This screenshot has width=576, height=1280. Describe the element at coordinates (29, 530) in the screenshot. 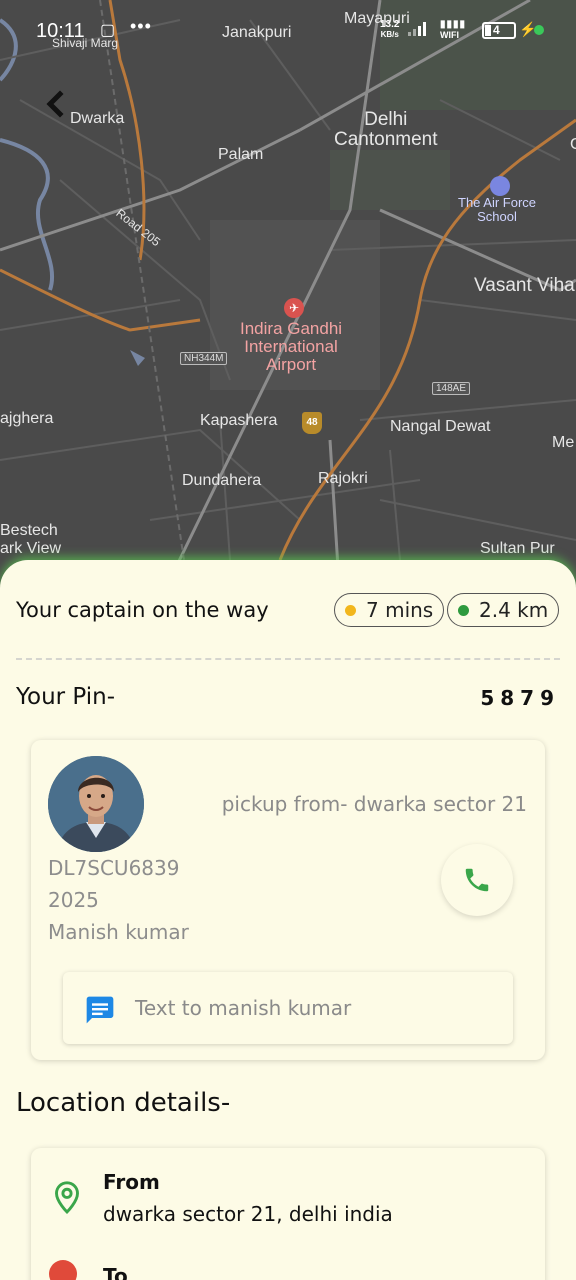

I see `map-label-bestech: Bestech` at that location.